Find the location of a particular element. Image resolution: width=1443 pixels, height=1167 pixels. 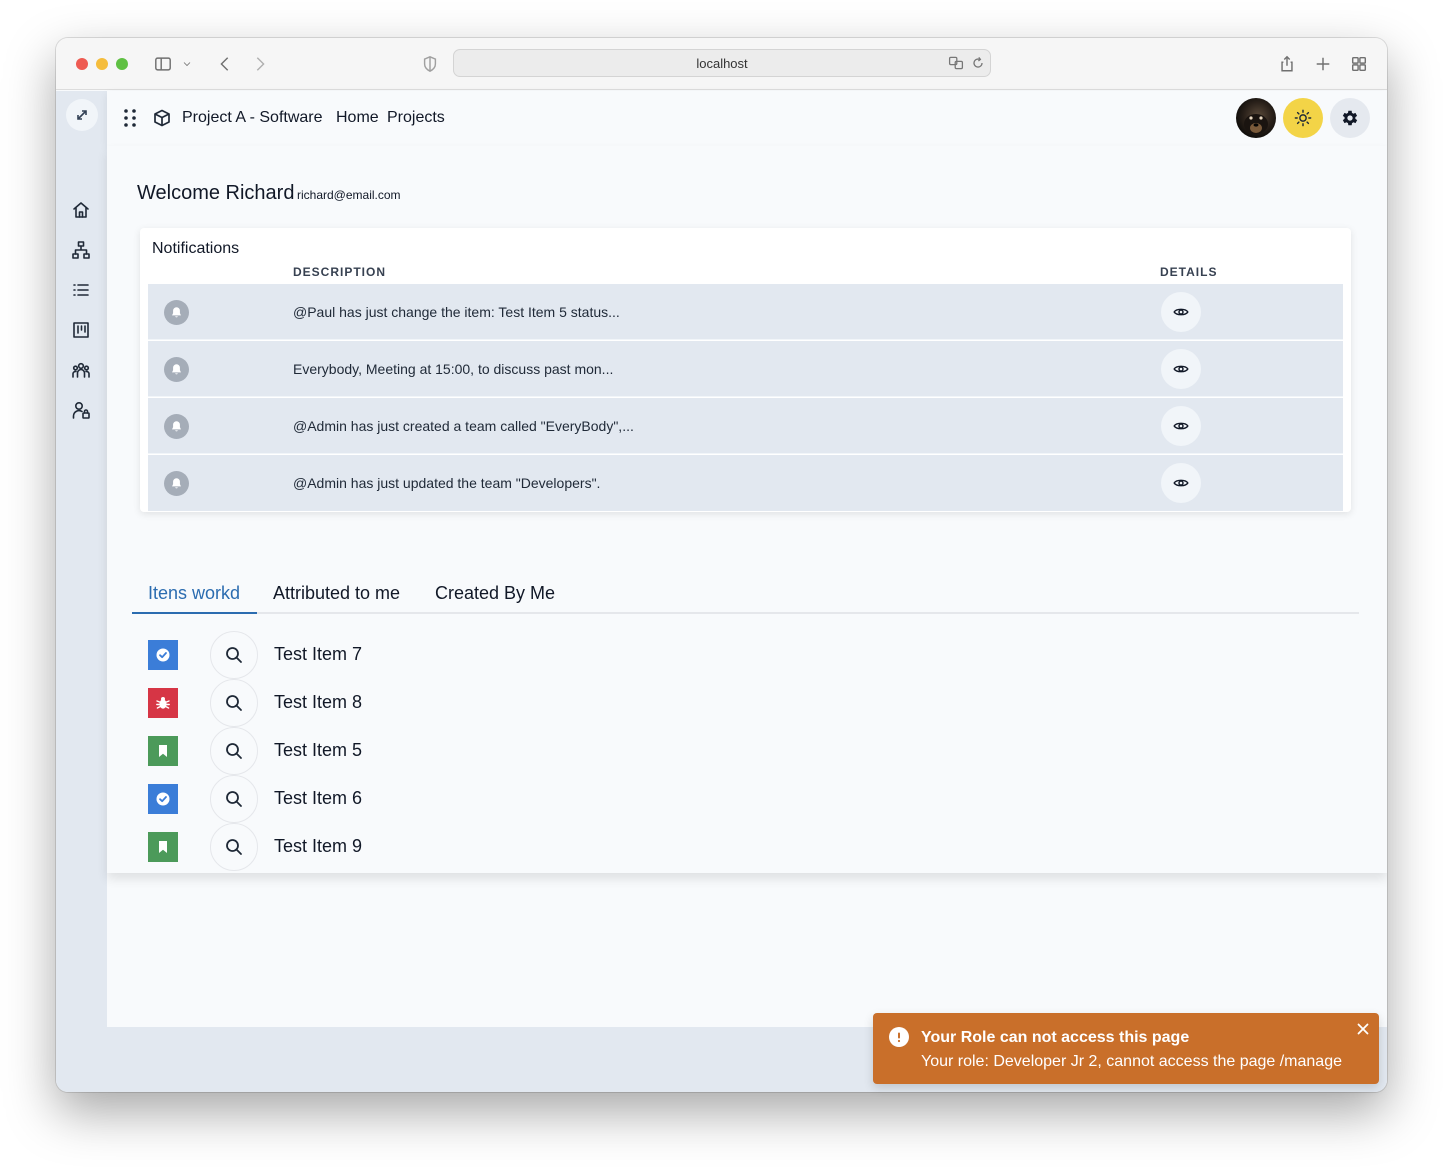

tab-created-by-me: Created By Me is located at coordinates (495, 593).